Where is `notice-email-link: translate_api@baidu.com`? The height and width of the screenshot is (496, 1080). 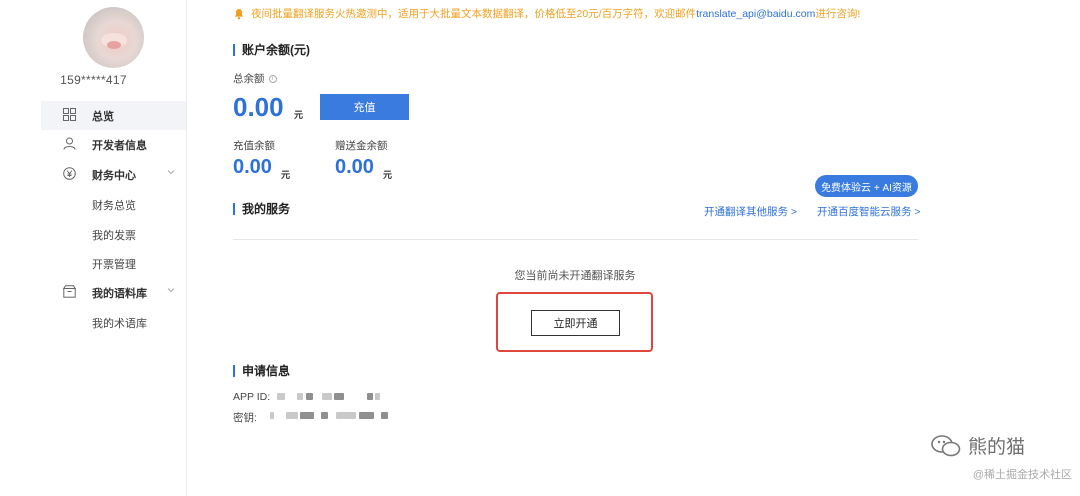 notice-email-link: translate_api@baidu.com is located at coordinates (755, 14).